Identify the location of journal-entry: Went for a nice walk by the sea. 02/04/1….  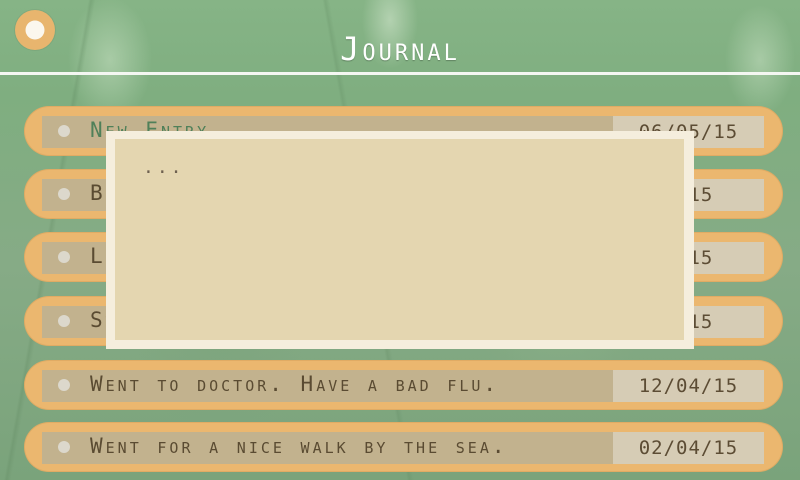
(403, 447).